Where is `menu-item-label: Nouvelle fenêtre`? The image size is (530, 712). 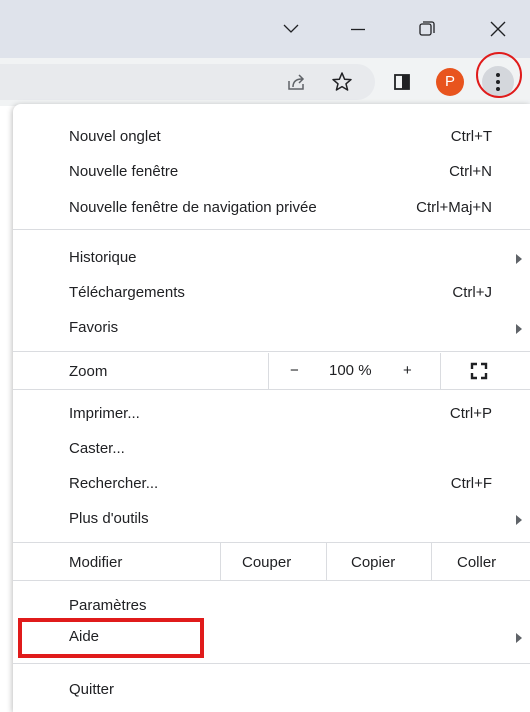
menu-item-label: Nouvelle fenêtre is located at coordinates (124, 171).